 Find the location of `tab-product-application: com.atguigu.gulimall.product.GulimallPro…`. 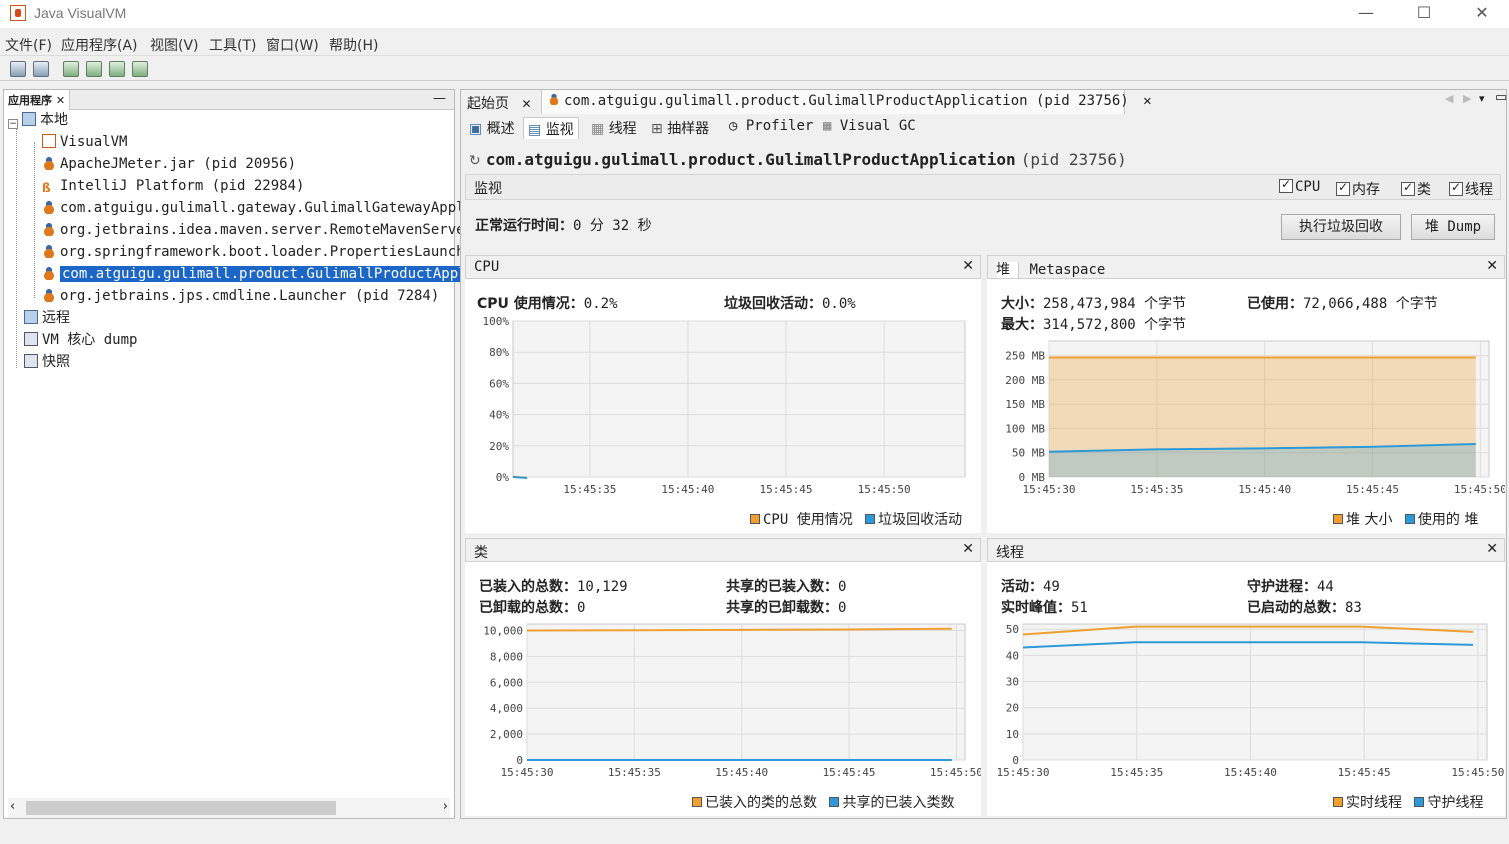

tab-product-application: com.atguigu.gulimall.product.GulimallPro… is located at coordinates (847, 102).